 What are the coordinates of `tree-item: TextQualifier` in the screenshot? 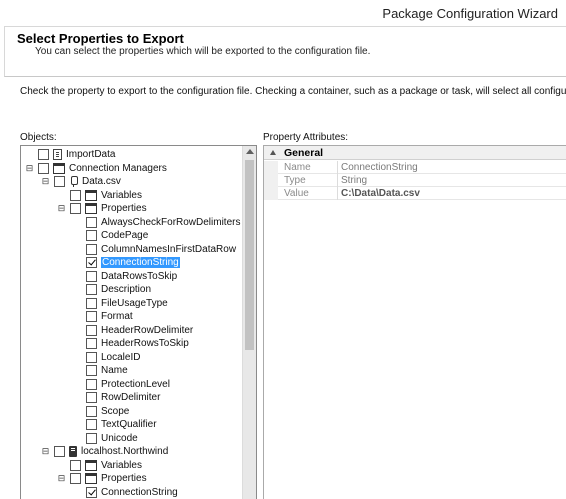 It's located at (115, 424).